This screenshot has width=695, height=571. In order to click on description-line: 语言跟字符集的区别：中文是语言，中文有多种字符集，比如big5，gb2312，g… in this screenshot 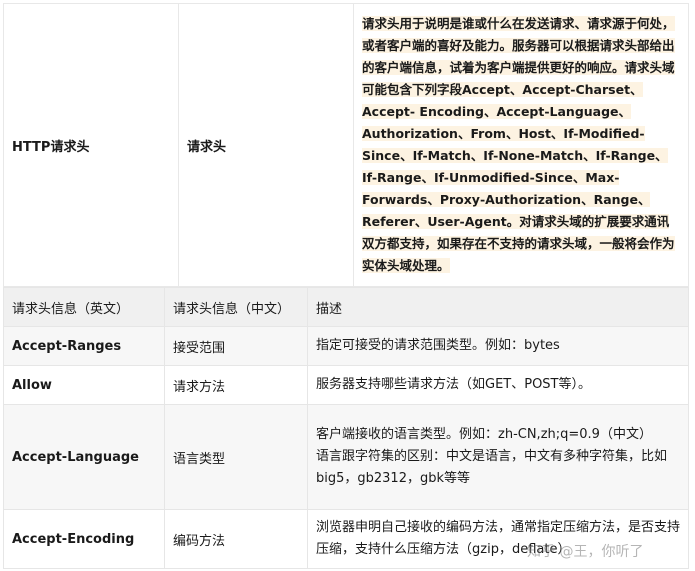, I will do `click(492, 467)`.